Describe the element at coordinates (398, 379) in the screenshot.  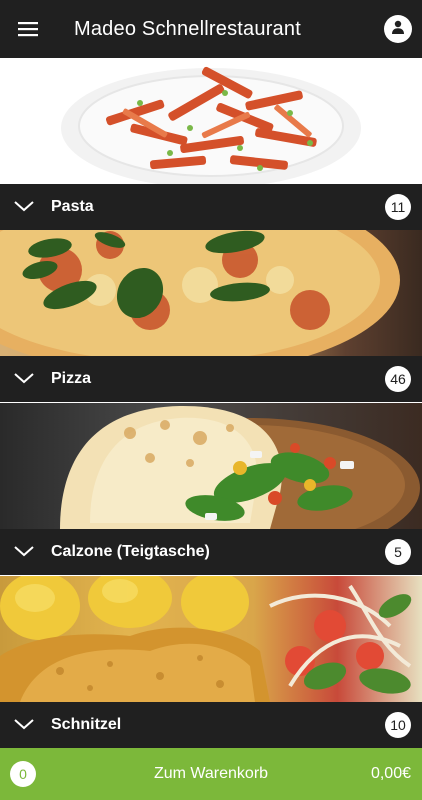
I see `category-count-badge: 46` at that location.